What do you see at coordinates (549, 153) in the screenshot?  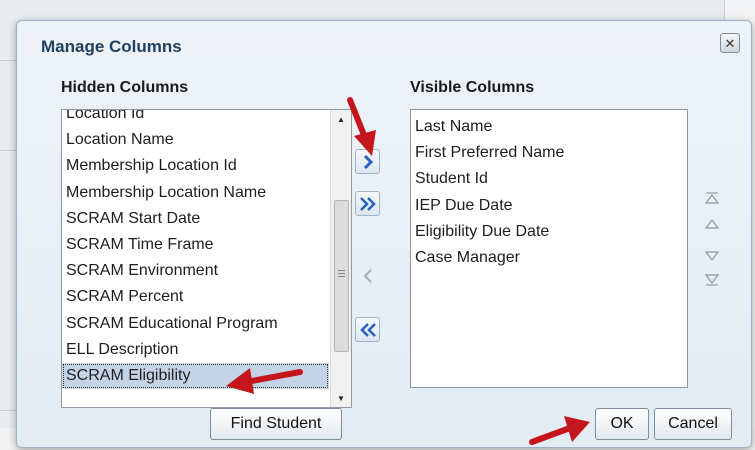 I see `list-item: First Preferred Name` at bounding box center [549, 153].